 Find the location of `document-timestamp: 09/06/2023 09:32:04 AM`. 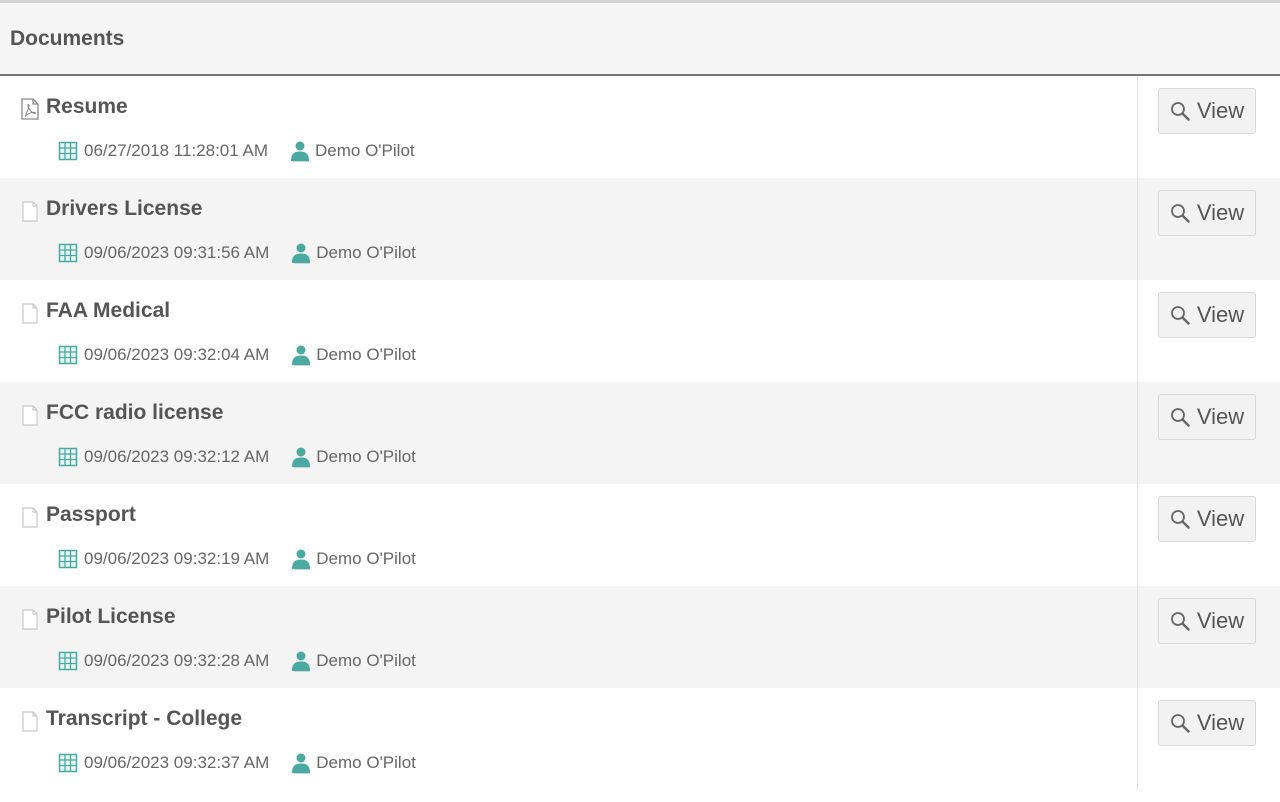

document-timestamp: 09/06/2023 09:32:04 AM is located at coordinates (177, 354).